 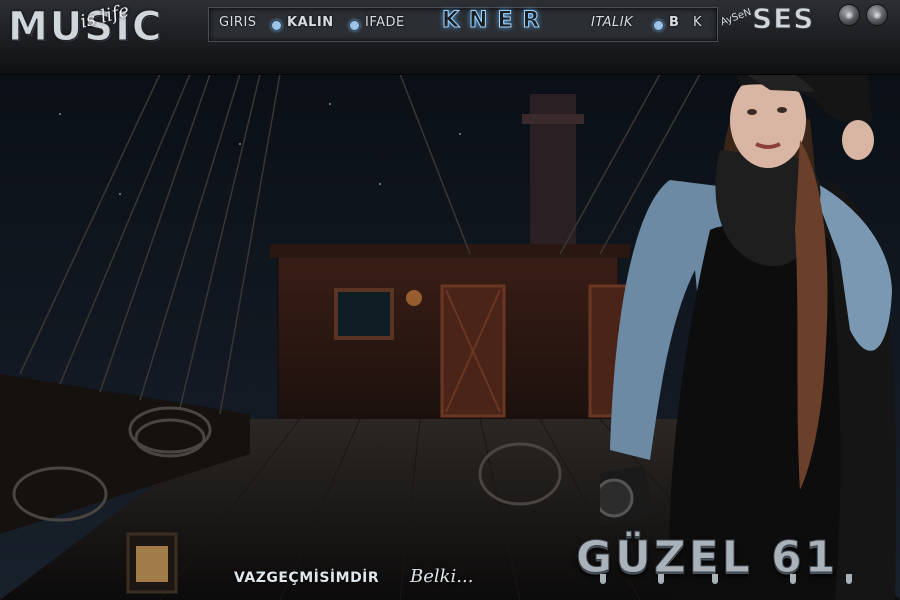 I want to click on menu-item-italik: ITALIK, so click(x=612, y=22).